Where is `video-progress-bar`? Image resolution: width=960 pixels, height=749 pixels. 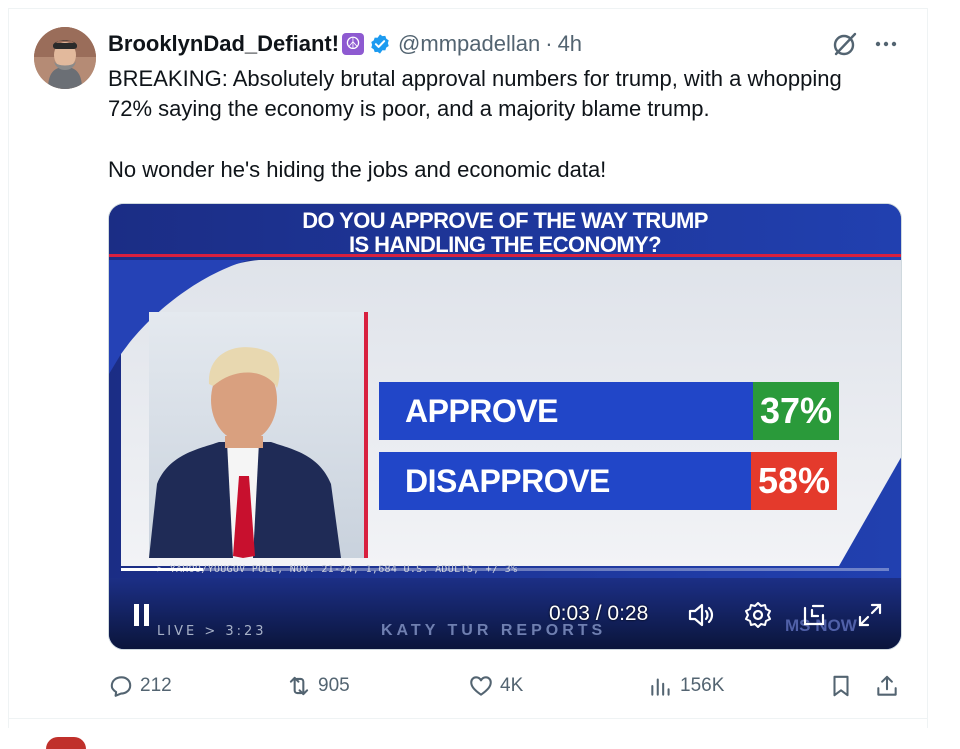
video-progress-bar is located at coordinates (505, 569).